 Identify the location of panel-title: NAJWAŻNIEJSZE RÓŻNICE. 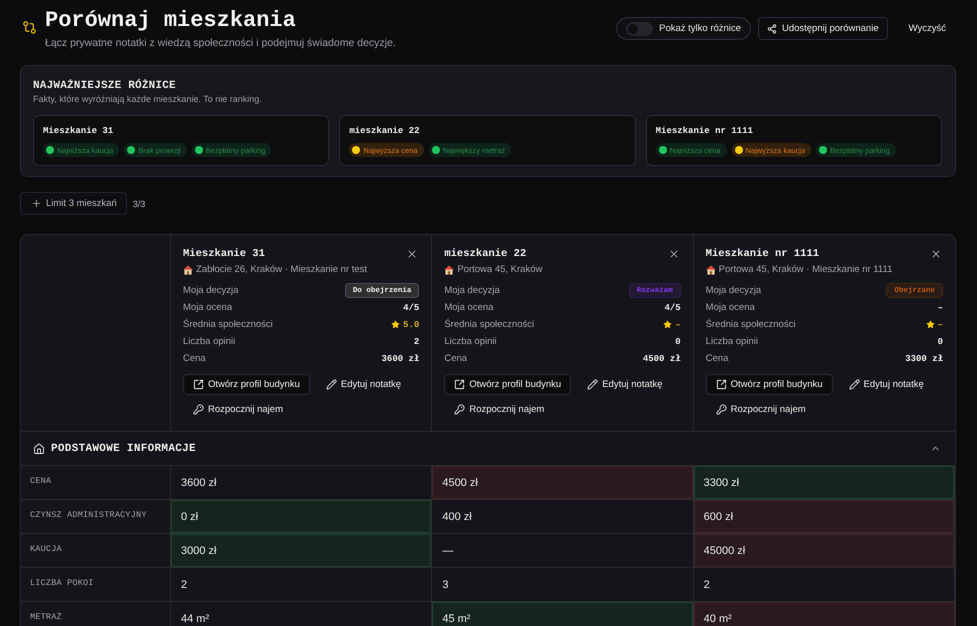
(105, 86).